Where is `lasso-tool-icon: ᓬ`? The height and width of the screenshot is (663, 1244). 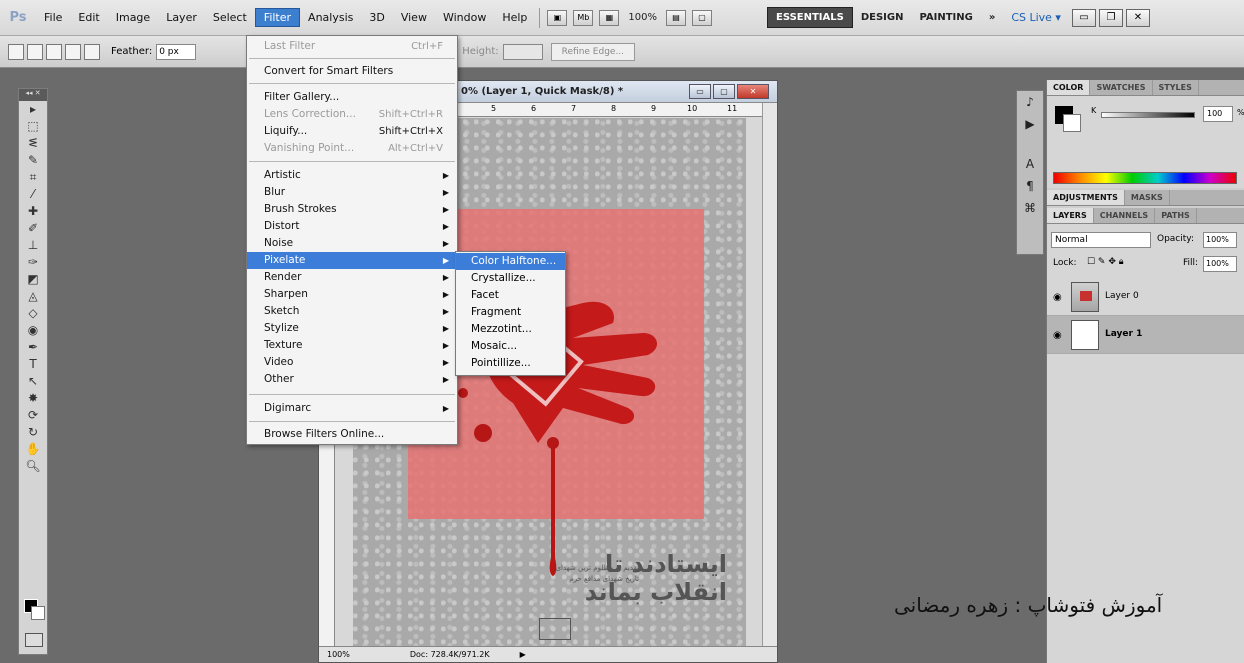
lasso-tool-icon: ᓬ is located at coordinates (33, 143).